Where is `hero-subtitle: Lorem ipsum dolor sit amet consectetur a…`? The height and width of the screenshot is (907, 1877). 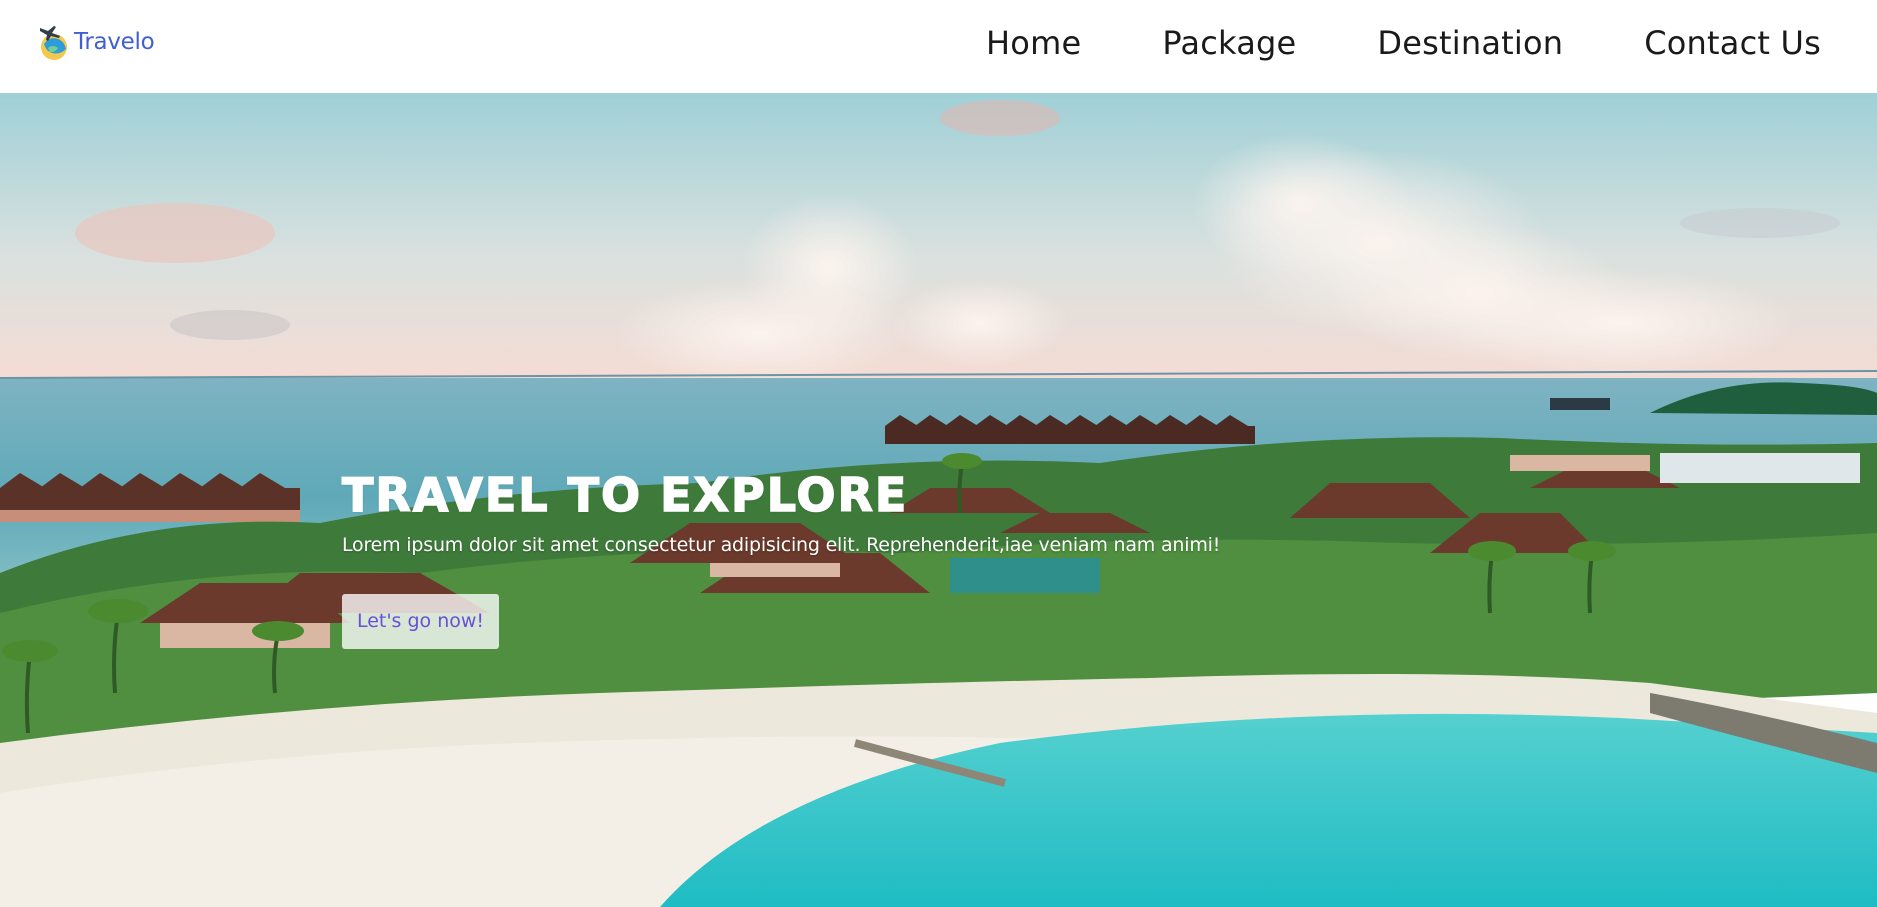 hero-subtitle: Lorem ipsum dolor sit amet consectetur a… is located at coordinates (781, 545).